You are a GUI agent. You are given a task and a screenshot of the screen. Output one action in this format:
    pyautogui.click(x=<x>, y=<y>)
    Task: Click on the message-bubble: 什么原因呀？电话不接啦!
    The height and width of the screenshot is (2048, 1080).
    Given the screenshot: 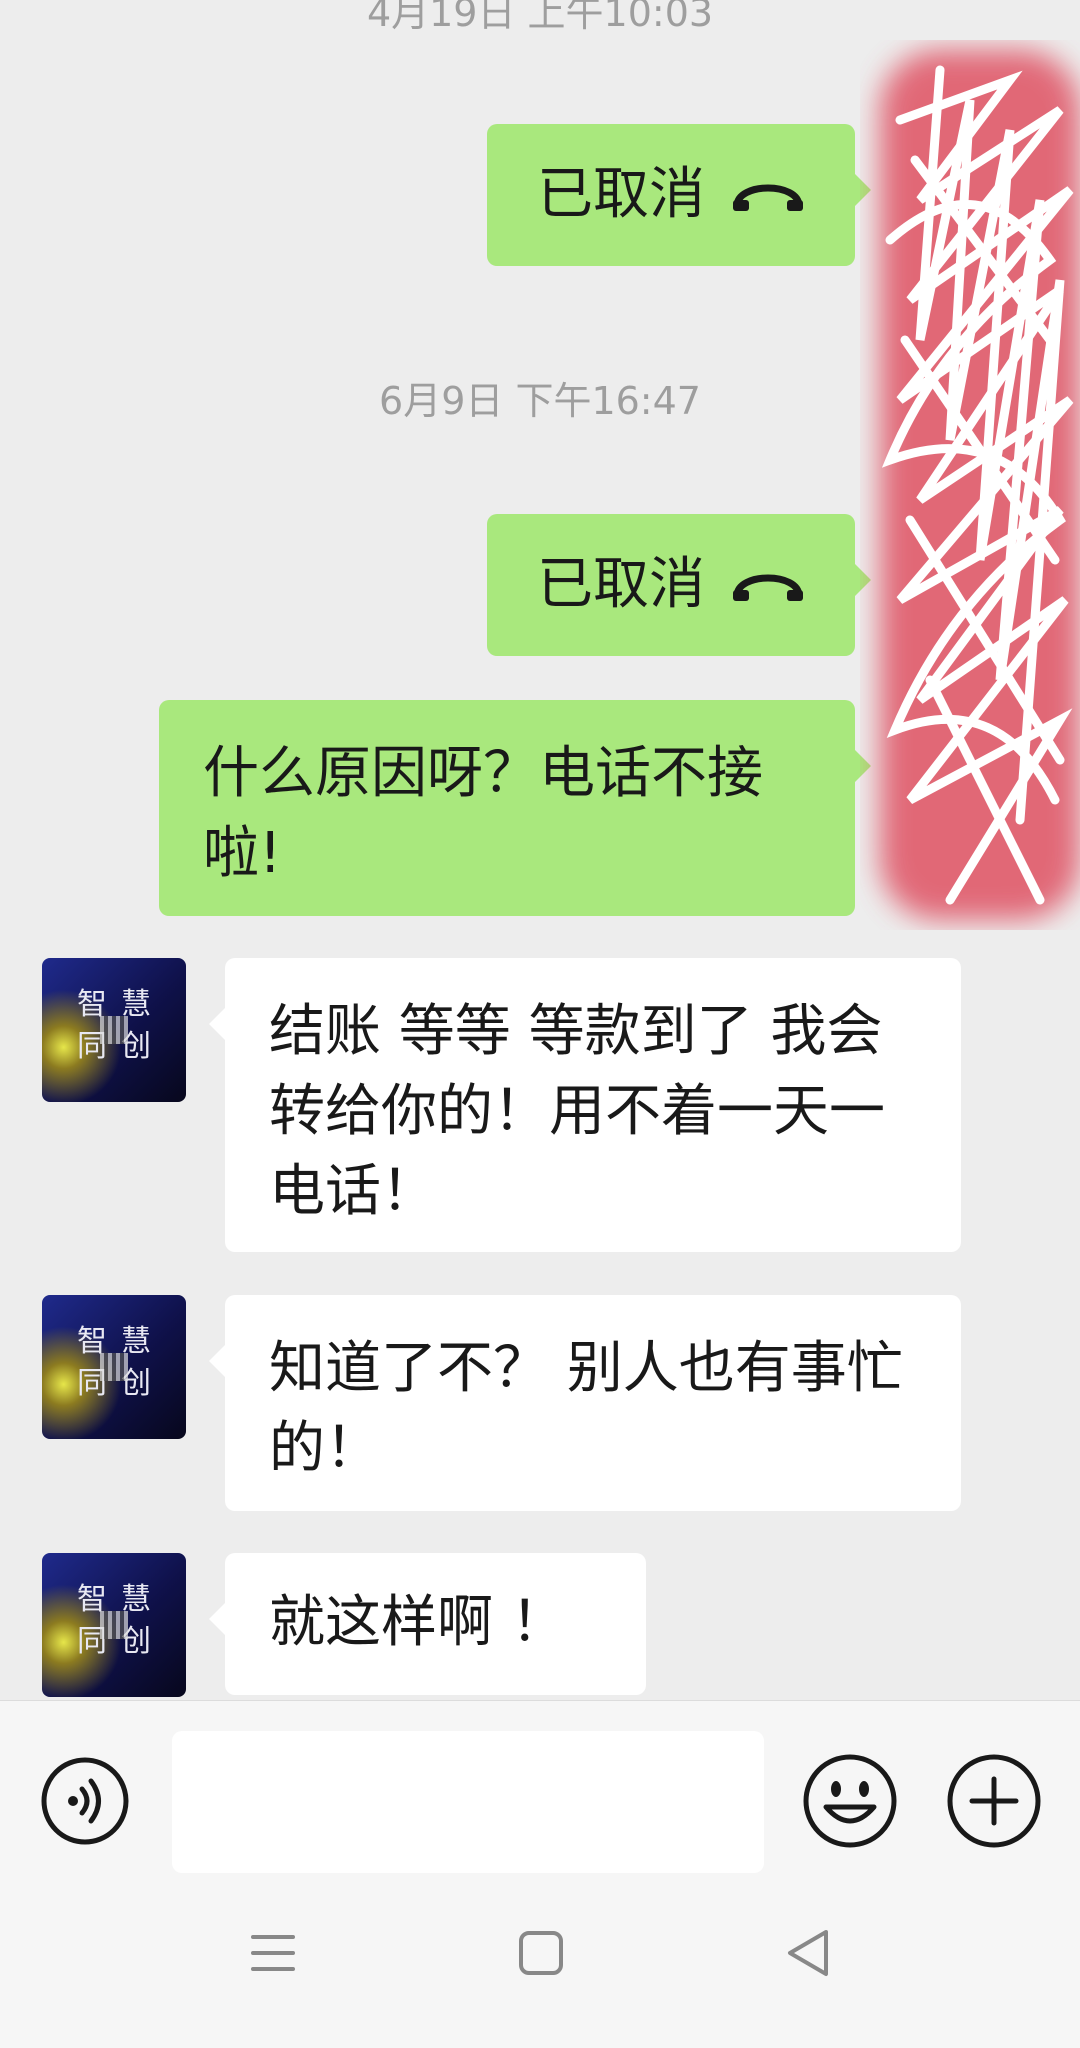 What is the action you would take?
    pyautogui.click(x=515, y=808)
    